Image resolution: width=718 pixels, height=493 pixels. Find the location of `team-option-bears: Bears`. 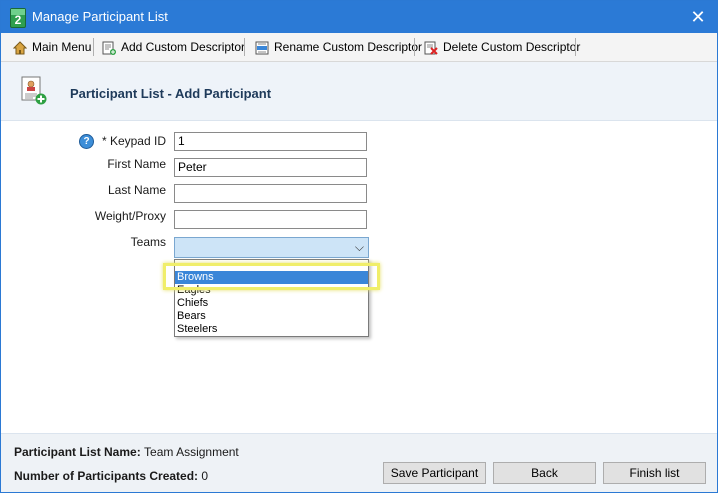

team-option-bears: Bears is located at coordinates (271, 316).